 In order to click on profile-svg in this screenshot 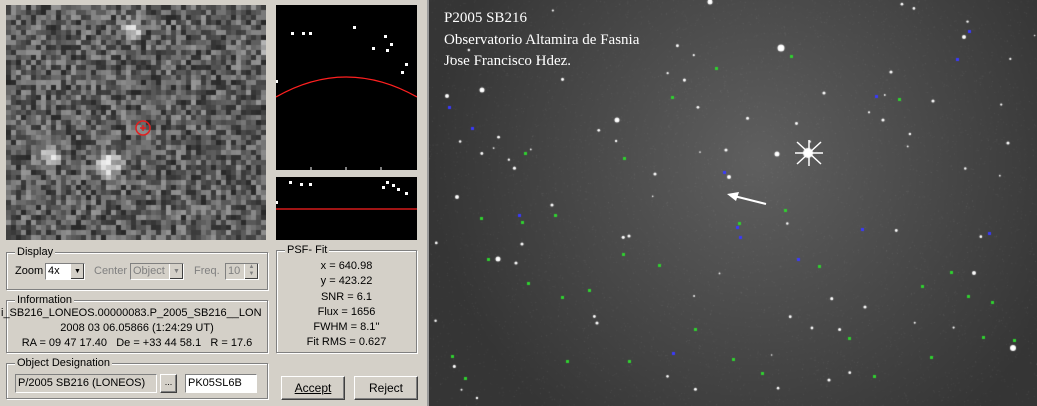, I will do `click(346, 98)`.